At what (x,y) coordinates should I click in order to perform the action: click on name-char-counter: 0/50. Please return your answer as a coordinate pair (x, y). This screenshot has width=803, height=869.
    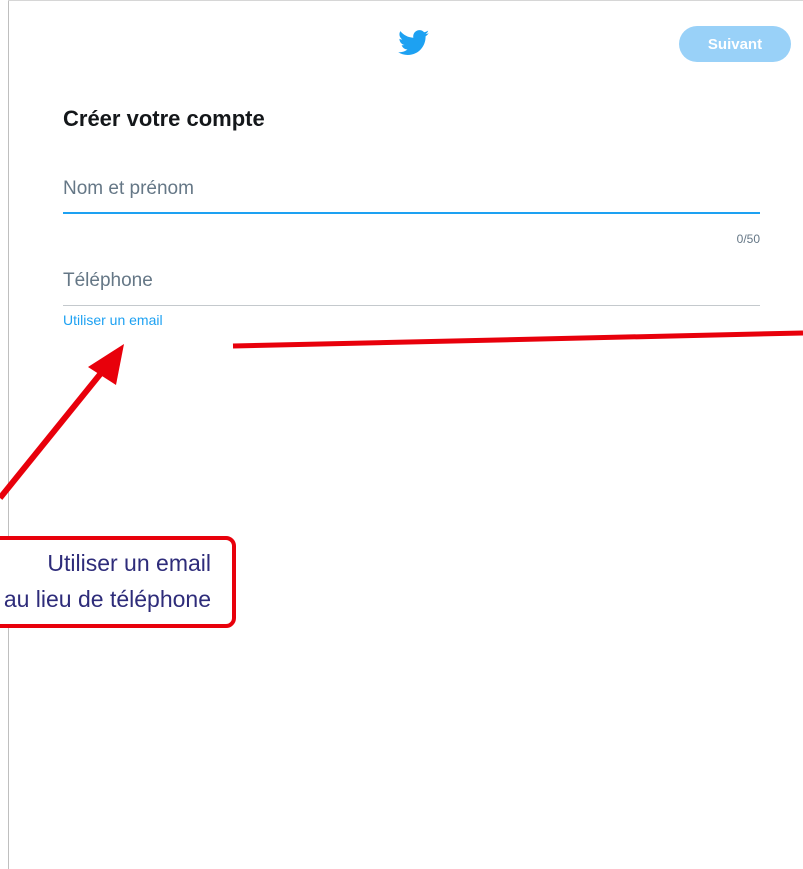
    Looking at the image, I should click on (748, 239).